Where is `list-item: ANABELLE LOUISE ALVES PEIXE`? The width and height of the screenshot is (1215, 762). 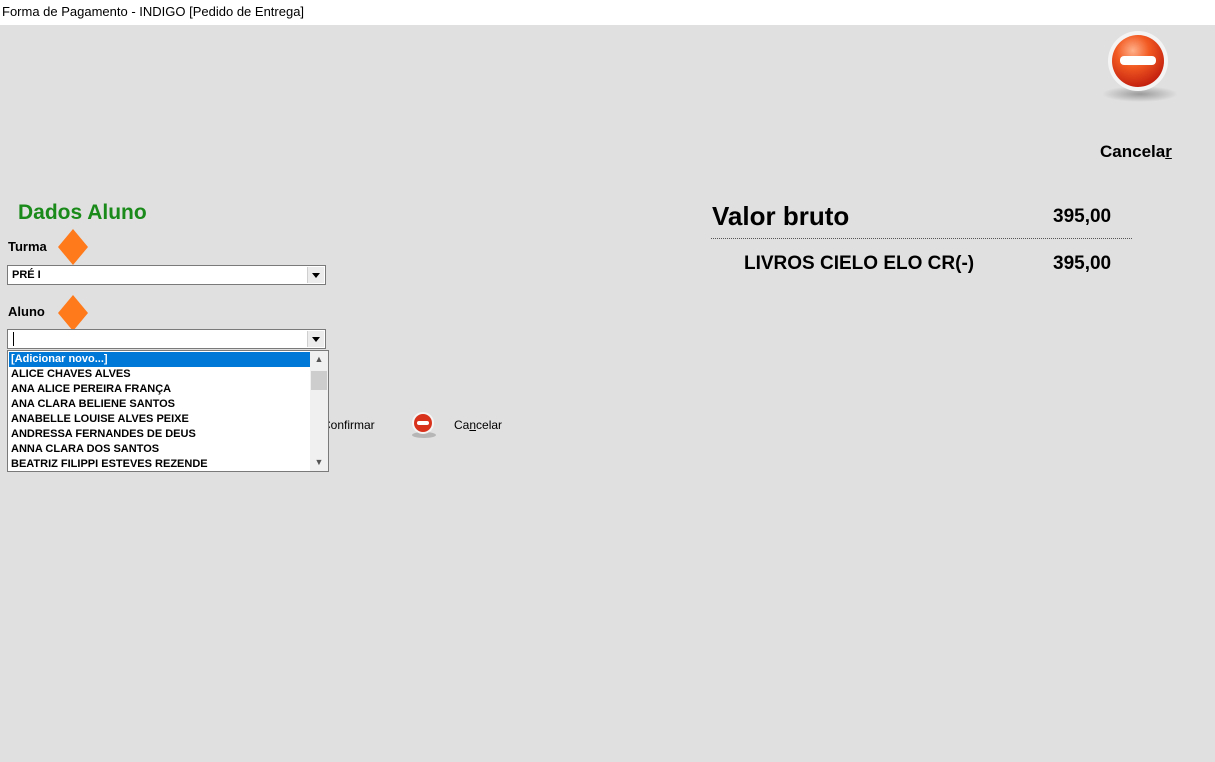 list-item: ANABELLE LOUISE ALVES PEIXE is located at coordinates (159, 419).